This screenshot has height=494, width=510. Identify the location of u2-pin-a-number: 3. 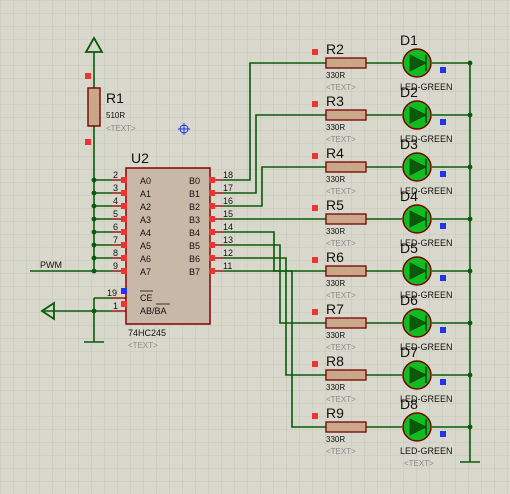
(115, 188).